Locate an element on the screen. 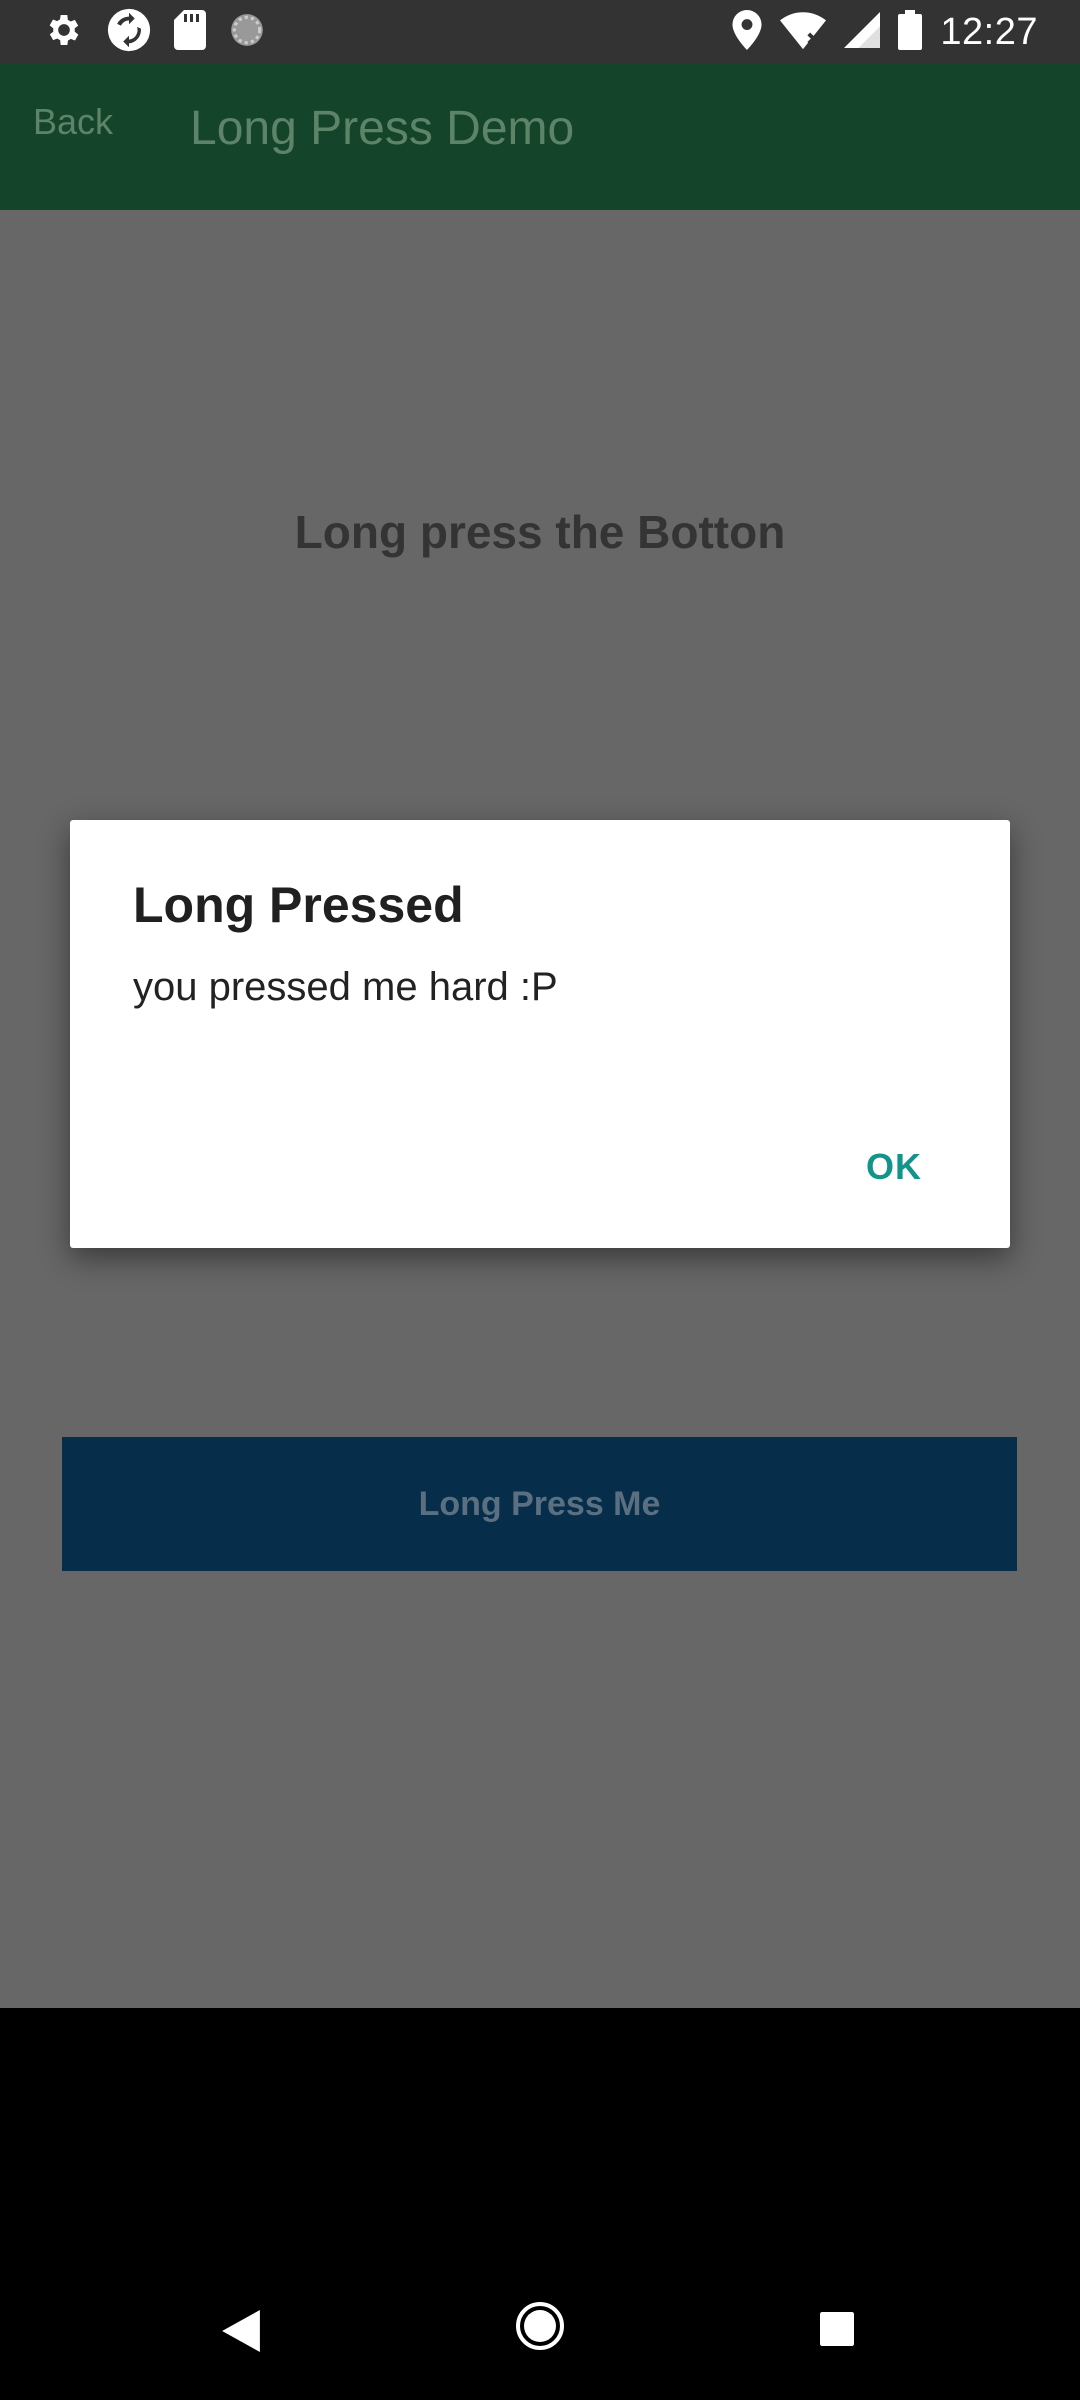 The width and height of the screenshot is (1080, 2400). settings-icon is located at coordinates (64, 32).